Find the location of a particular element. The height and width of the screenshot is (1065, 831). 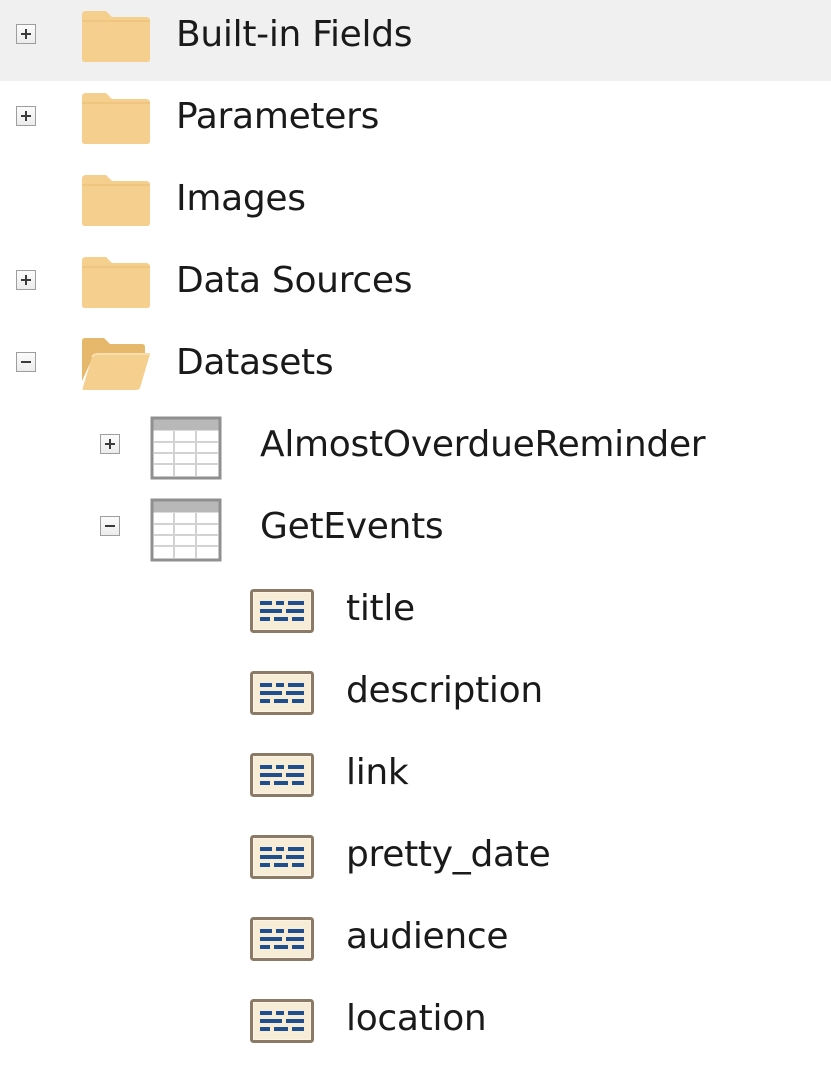

tree-node-datasets: Datasets is located at coordinates (415, 368).